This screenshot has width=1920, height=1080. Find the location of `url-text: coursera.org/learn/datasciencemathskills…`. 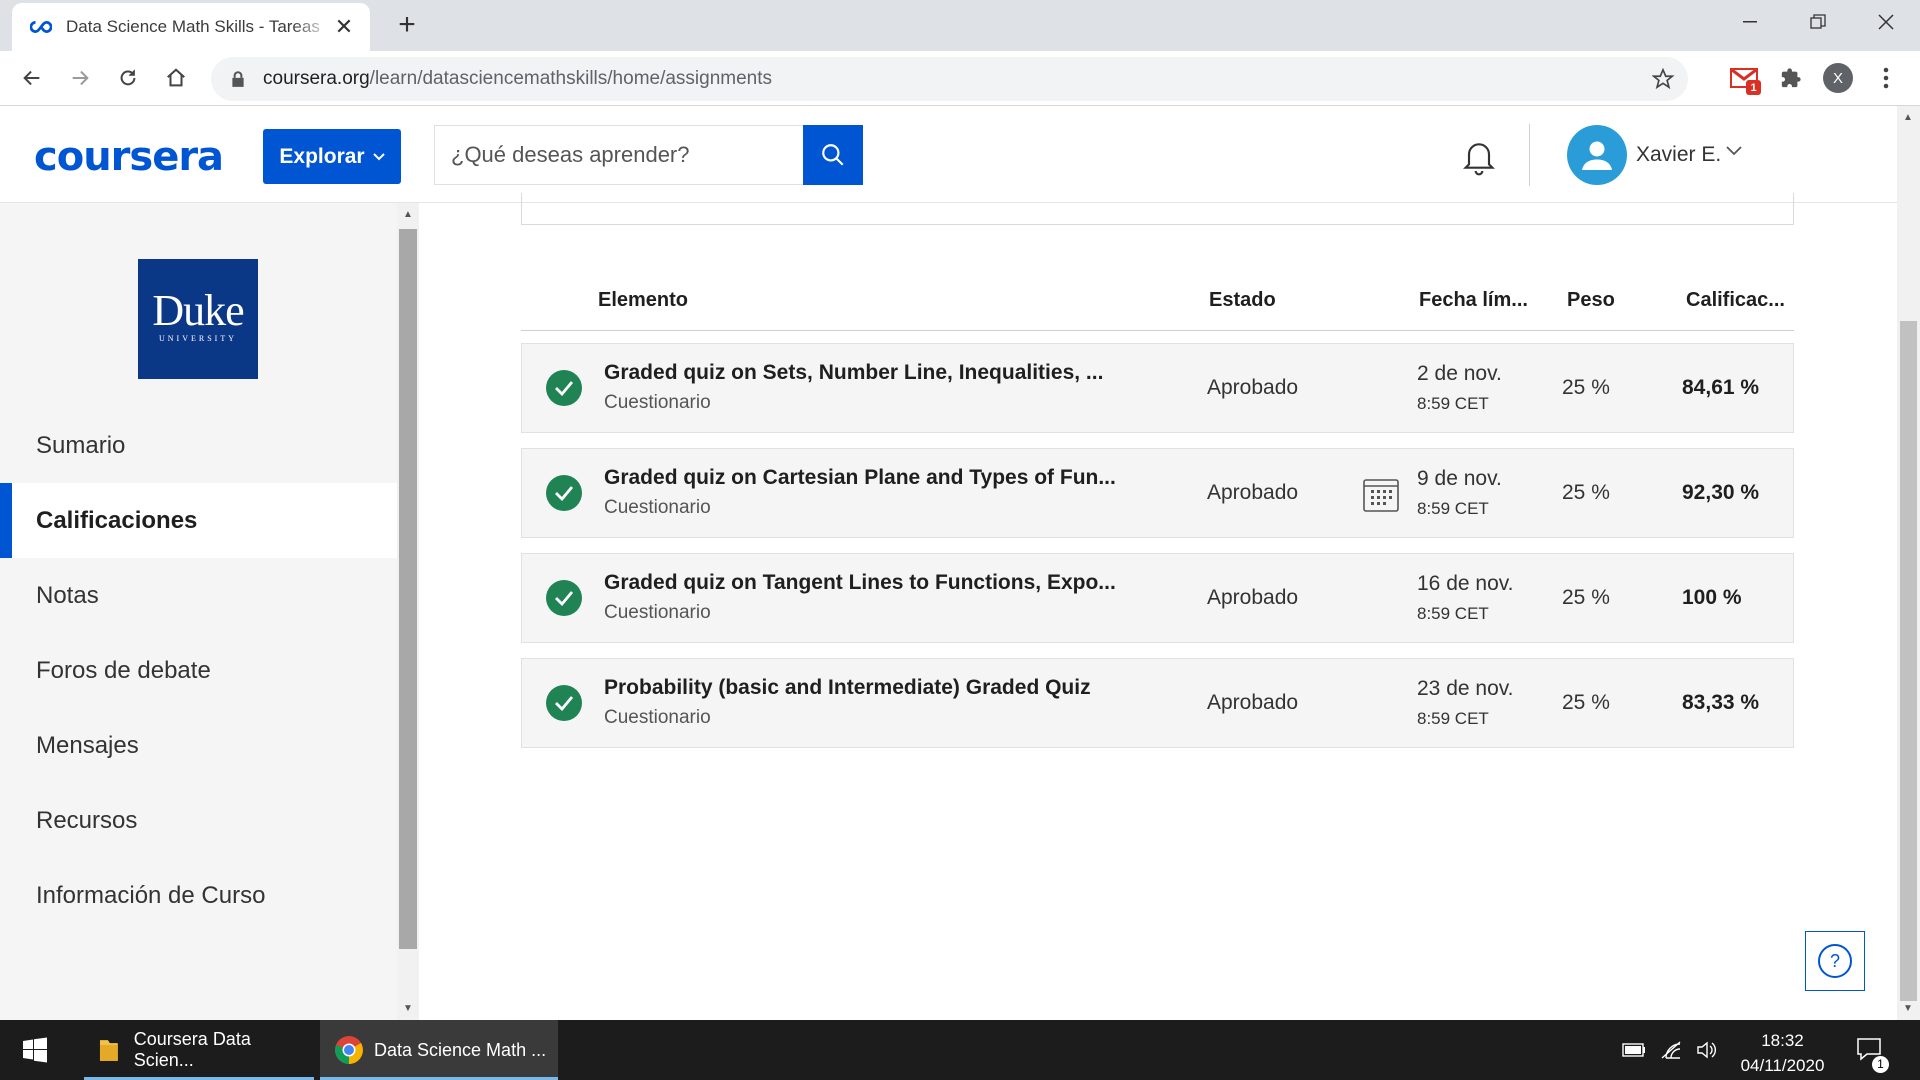

url-text: coursera.org/learn/datasciencemathskills… is located at coordinates (517, 79).